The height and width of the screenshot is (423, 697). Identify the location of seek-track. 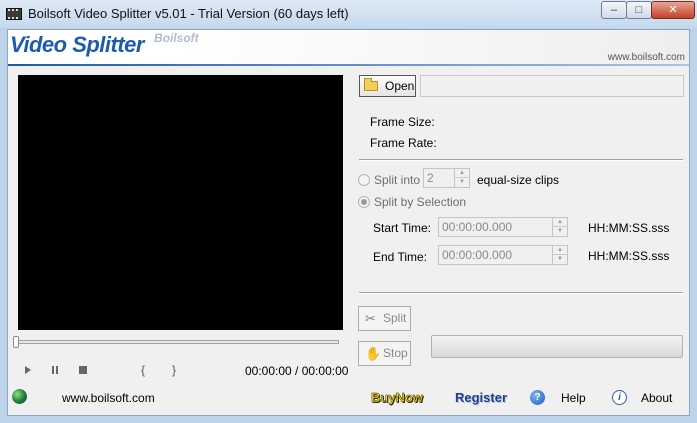
(178, 342).